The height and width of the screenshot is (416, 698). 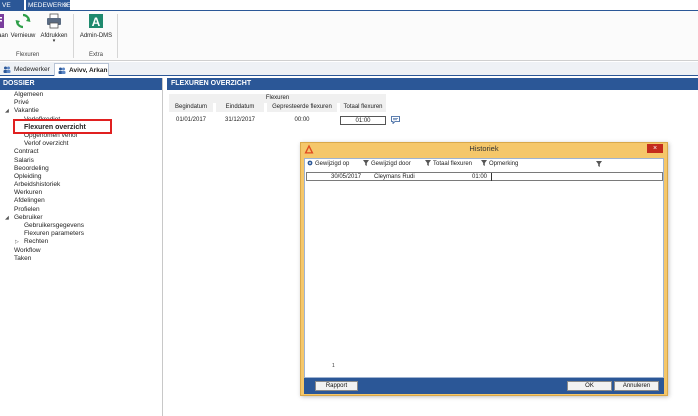 I want to click on column-header-totaal: Totaal flexuren, so click(x=363, y=107).